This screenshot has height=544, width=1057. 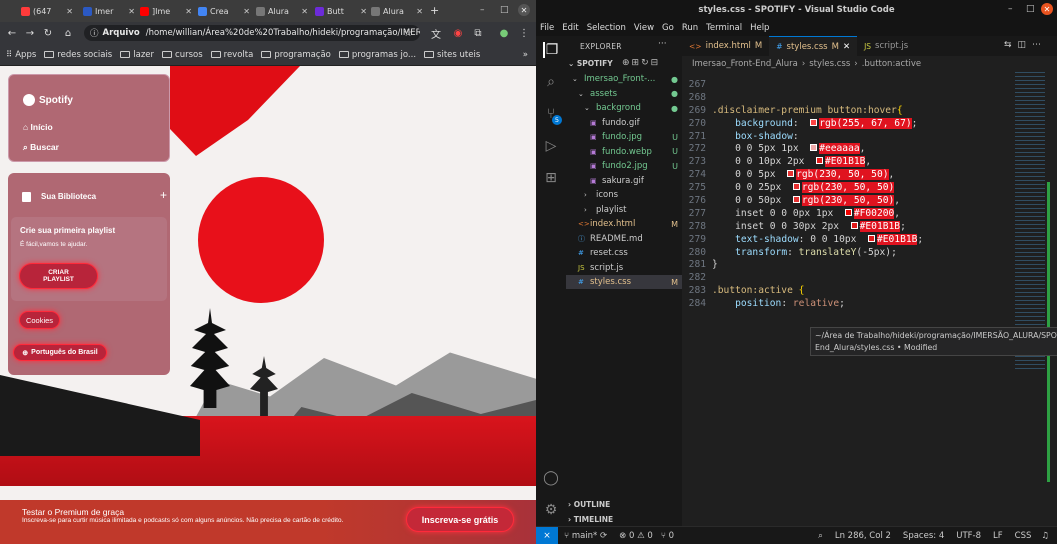 What do you see at coordinates (1023, 536) in the screenshot?
I see `language-mode: CSS` at bounding box center [1023, 536].